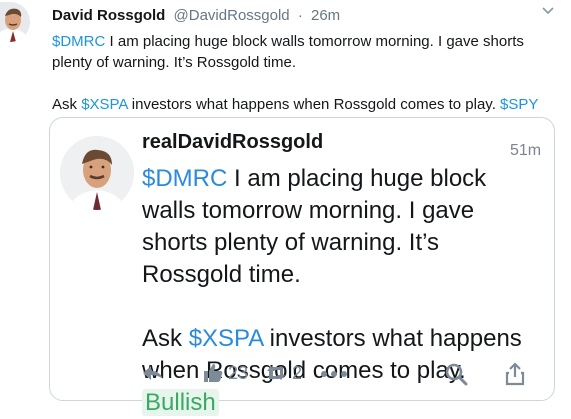 This screenshot has height=419, width=571. I want to click on post-avatar, so click(97, 173).